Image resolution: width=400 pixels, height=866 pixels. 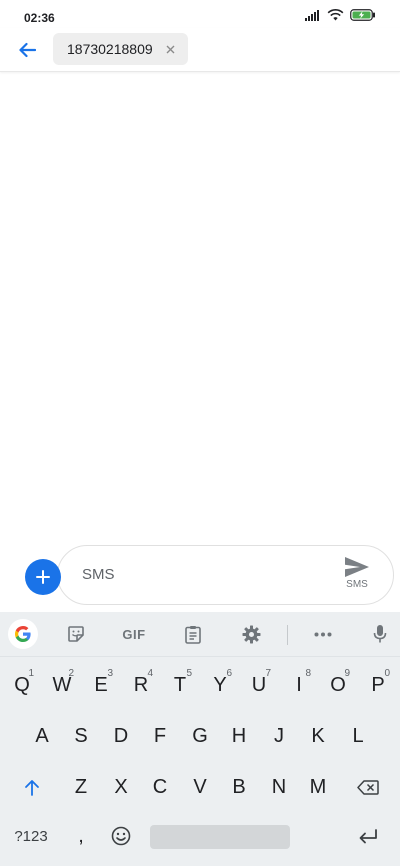 I want to click on key-hint: 2, so click(x=71, y=673).